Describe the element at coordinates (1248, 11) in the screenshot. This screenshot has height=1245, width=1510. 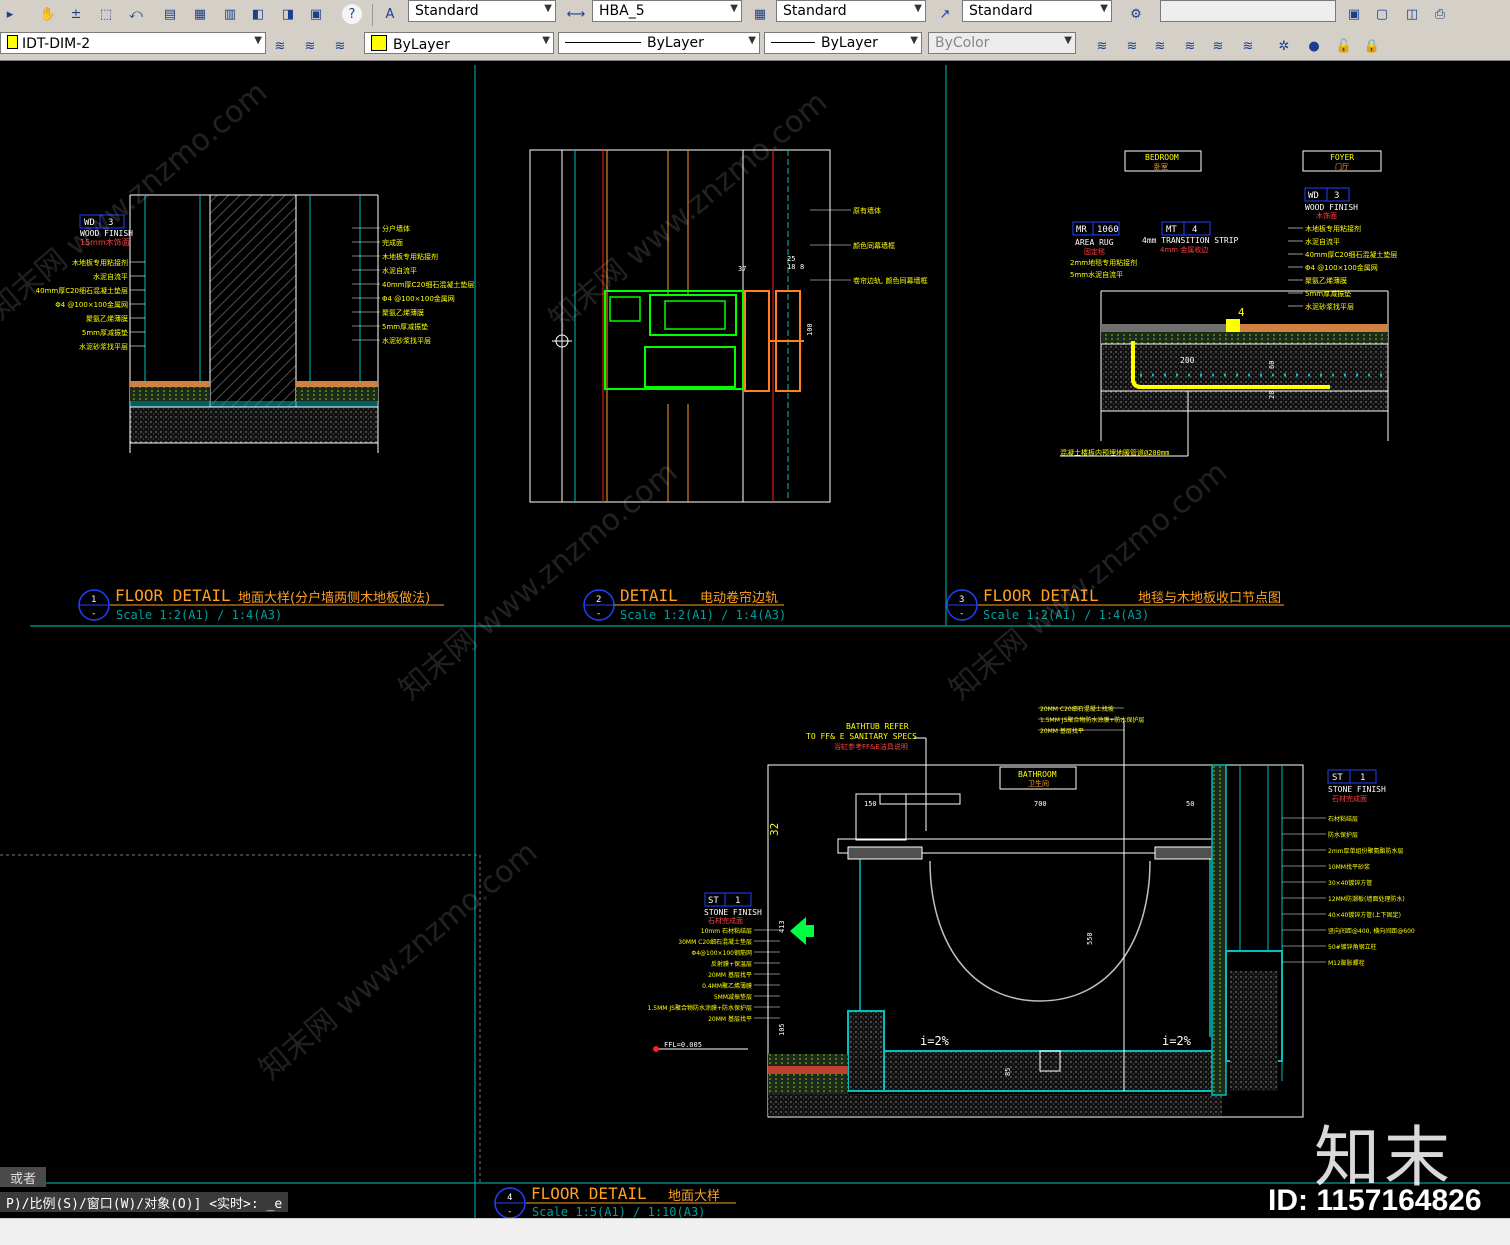
I see `search-input` at that location.